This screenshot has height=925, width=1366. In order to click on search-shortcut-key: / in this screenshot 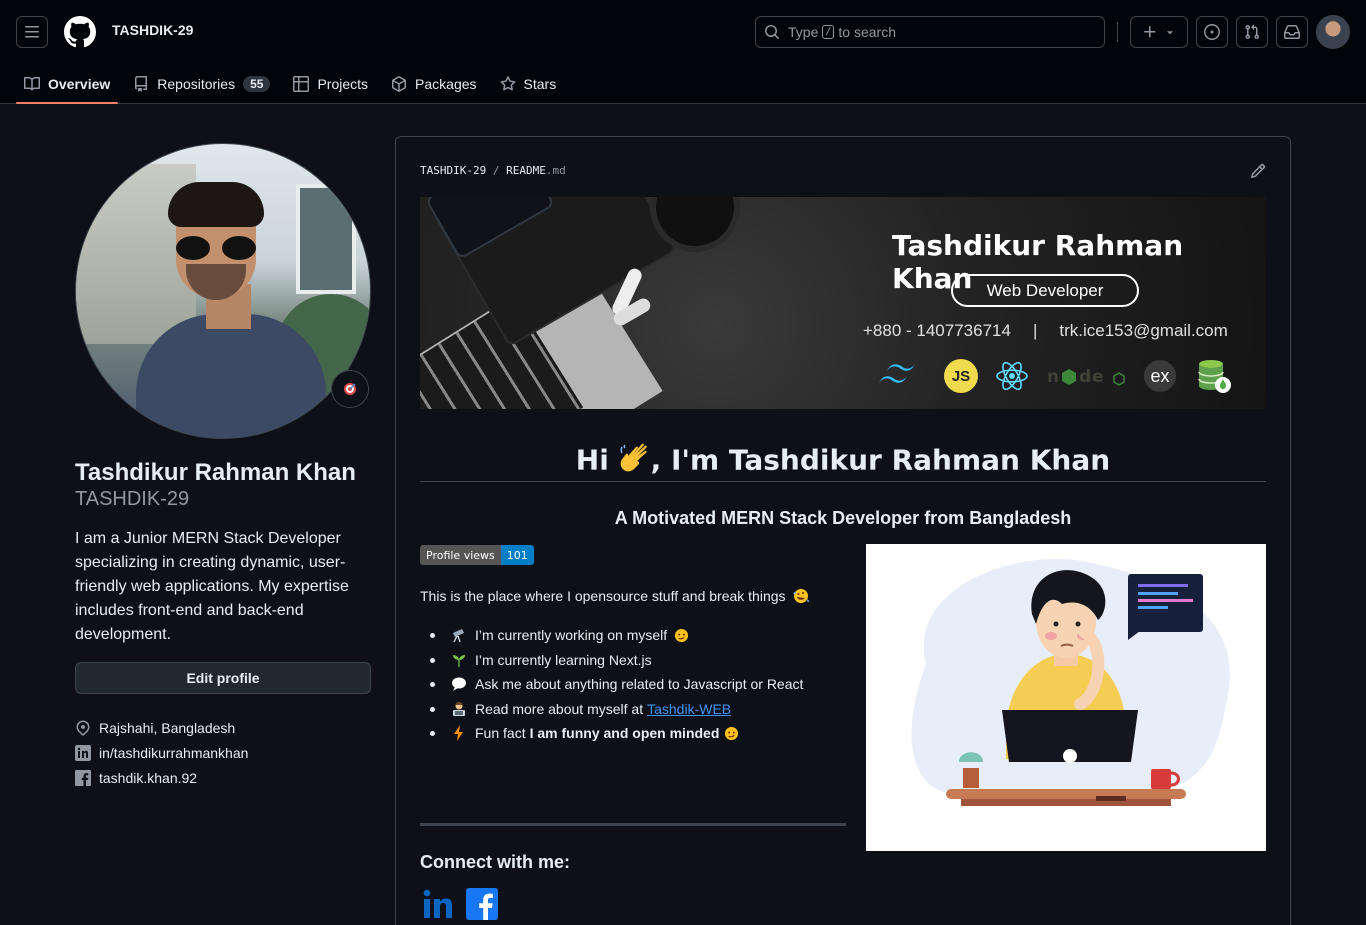, I will do `click(828, 32)`.